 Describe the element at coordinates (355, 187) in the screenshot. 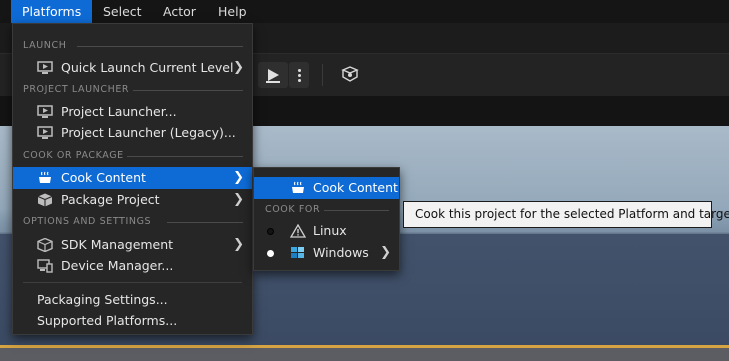

I see `cook-content-sub-label: Cook Content` at that location.